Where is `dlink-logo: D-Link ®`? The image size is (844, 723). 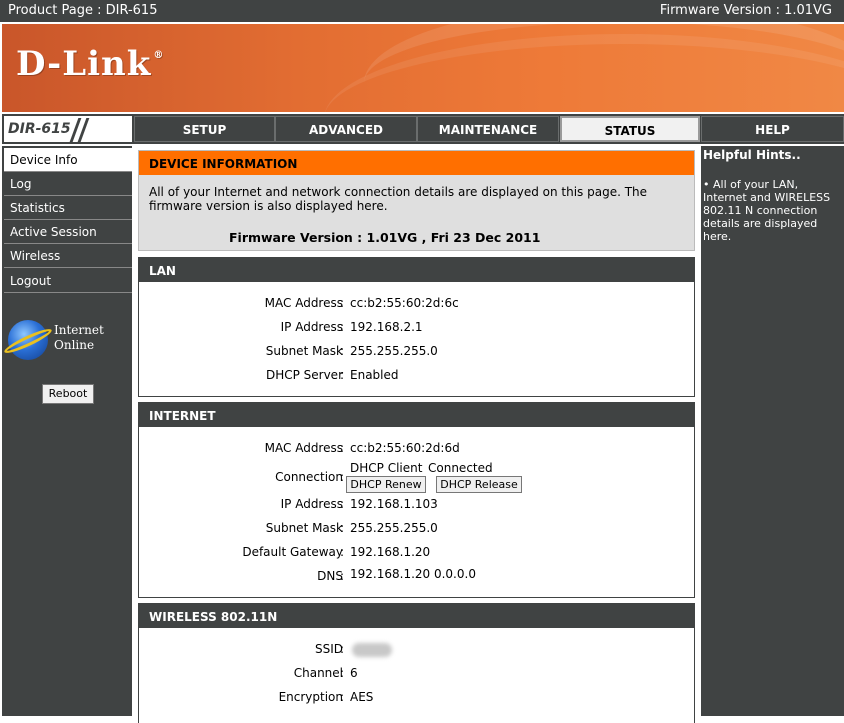 dlink-logo: D-Link ® is located at coordinates (90, 64).